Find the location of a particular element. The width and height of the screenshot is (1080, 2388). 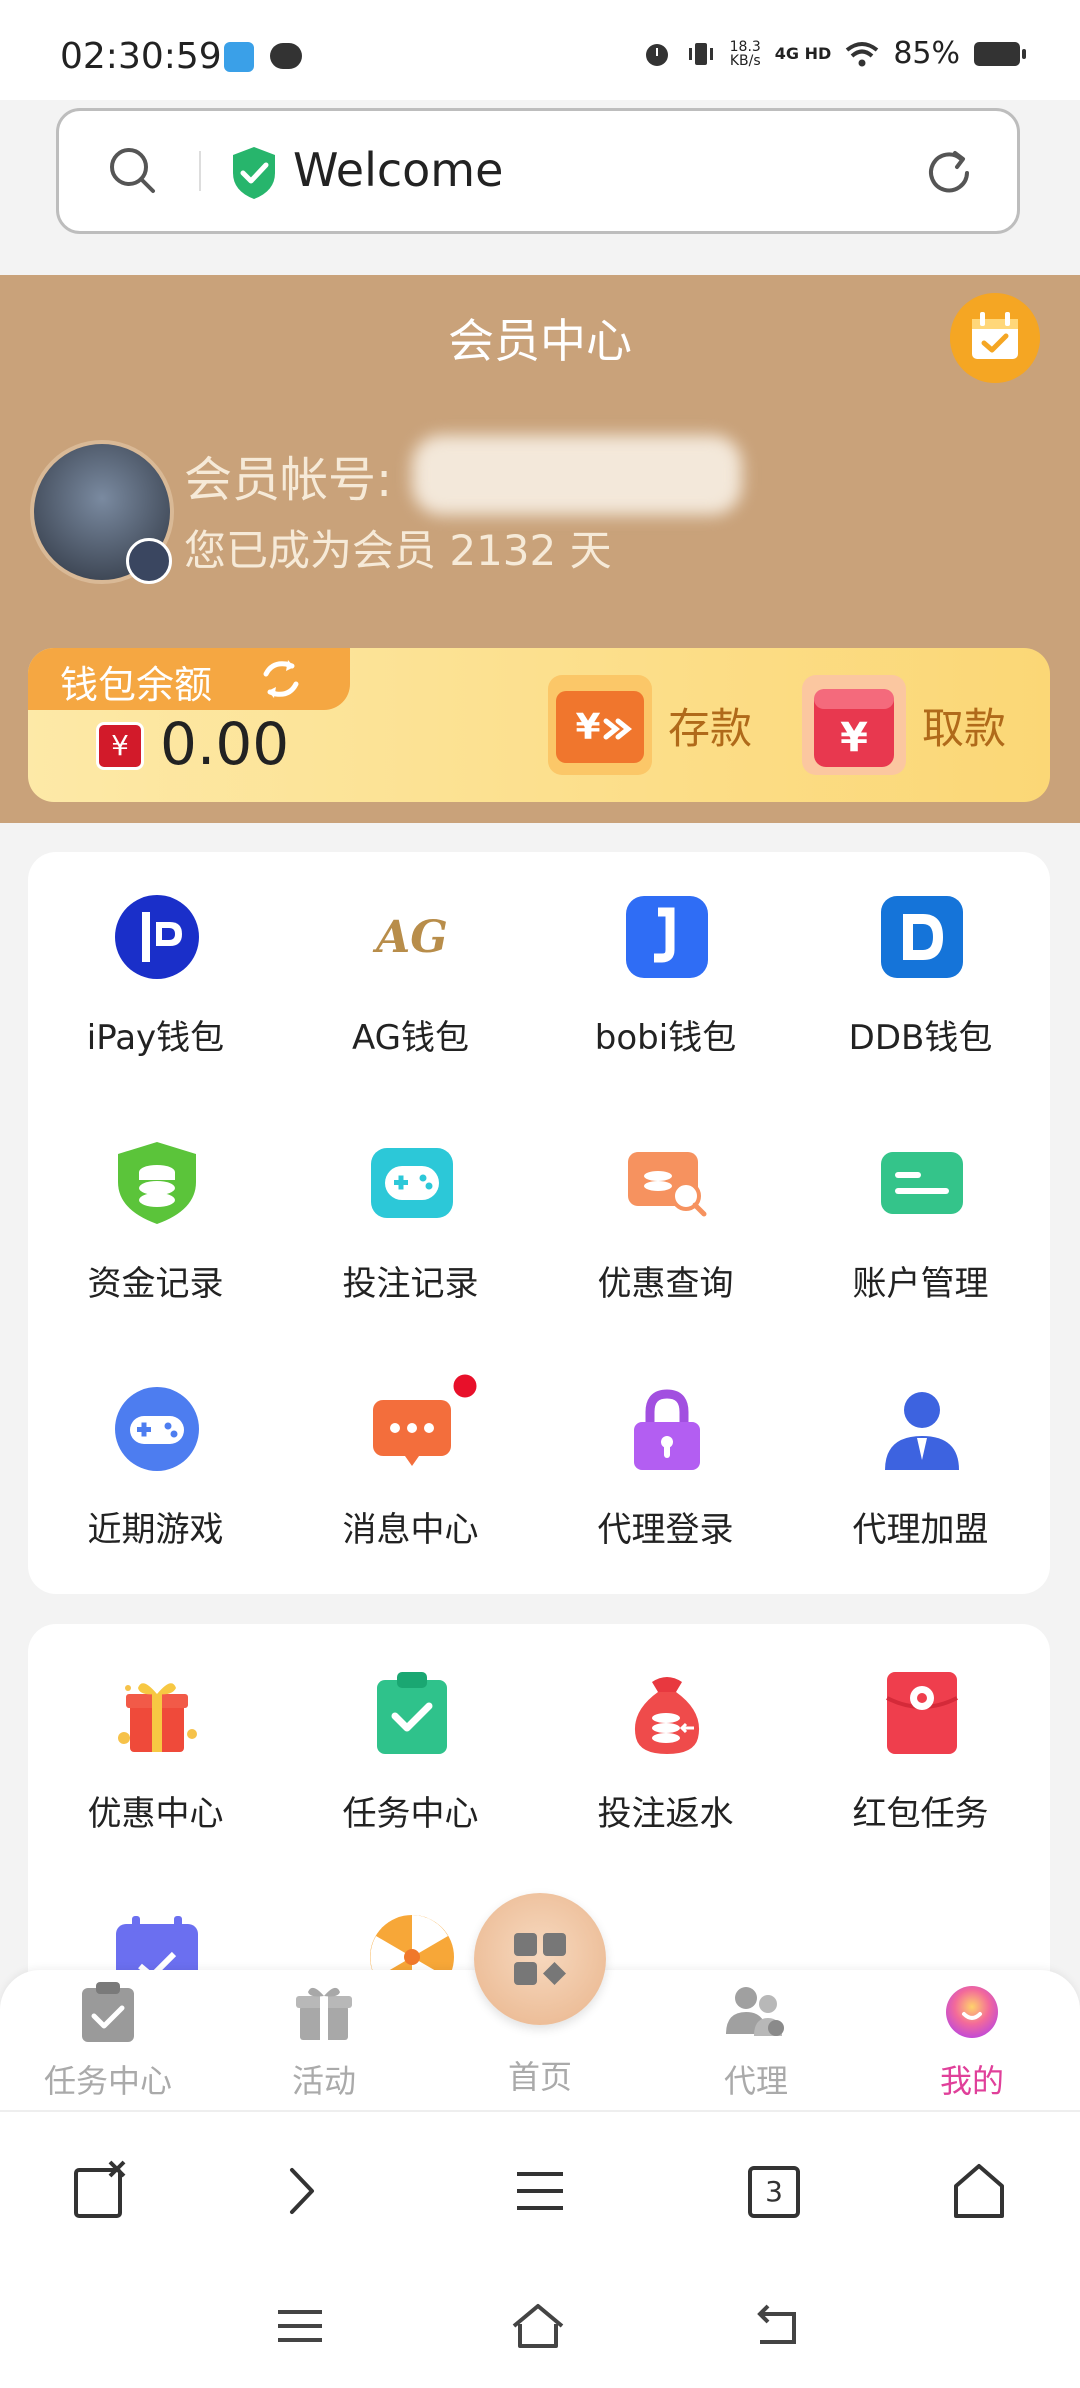

svg-text: AG is located at coordinates (410, 937).